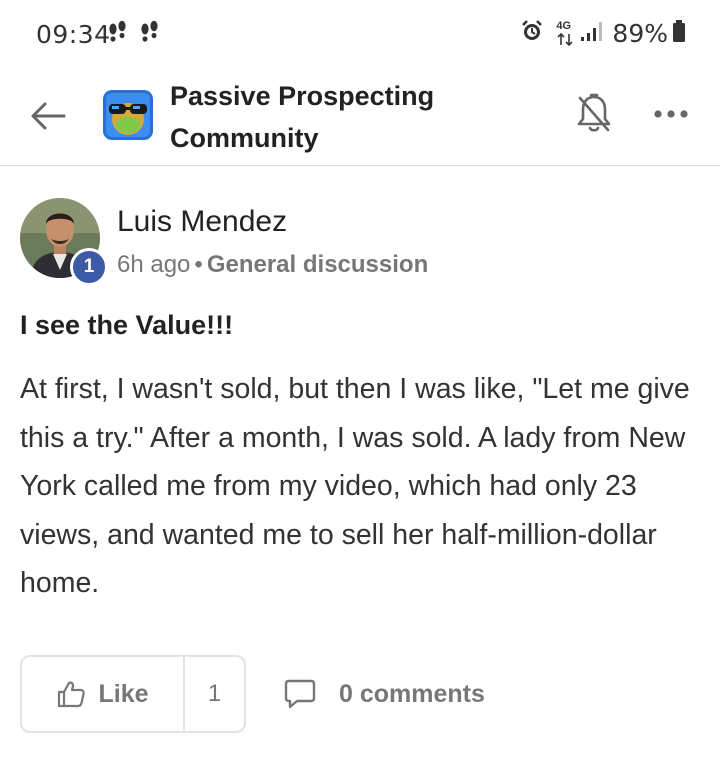 The width and height of the screenshot is (720, 761). I want to click on group-avatar, so click(128, 115).